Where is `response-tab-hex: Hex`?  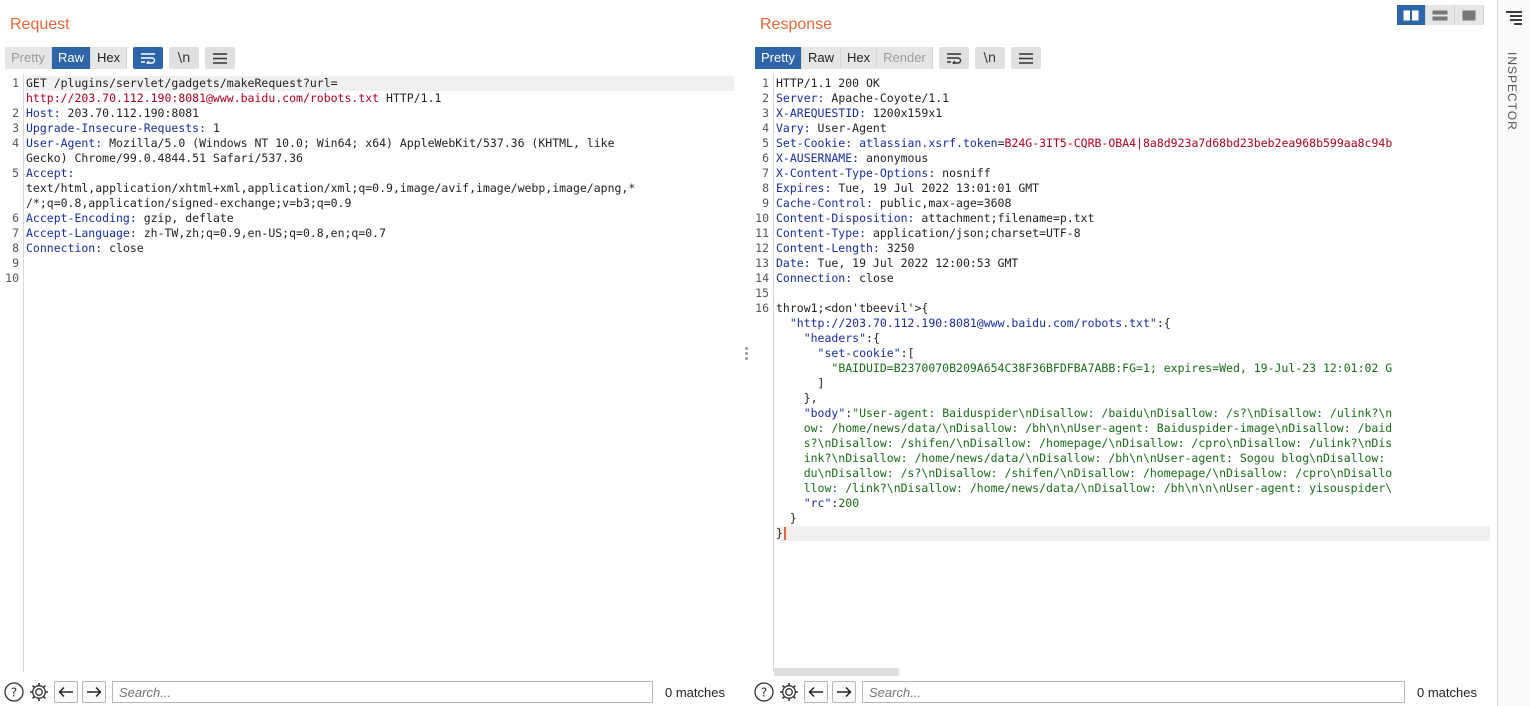
response-tab-hex: Hex is located at coordinates (859, 58).